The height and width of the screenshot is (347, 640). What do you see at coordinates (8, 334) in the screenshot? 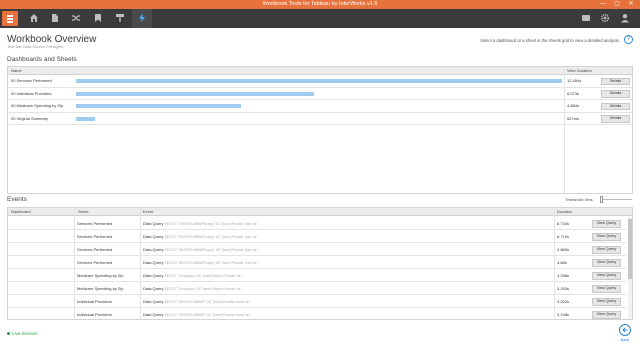
I see `status-dot-icon` at bounding box center [8, 334].